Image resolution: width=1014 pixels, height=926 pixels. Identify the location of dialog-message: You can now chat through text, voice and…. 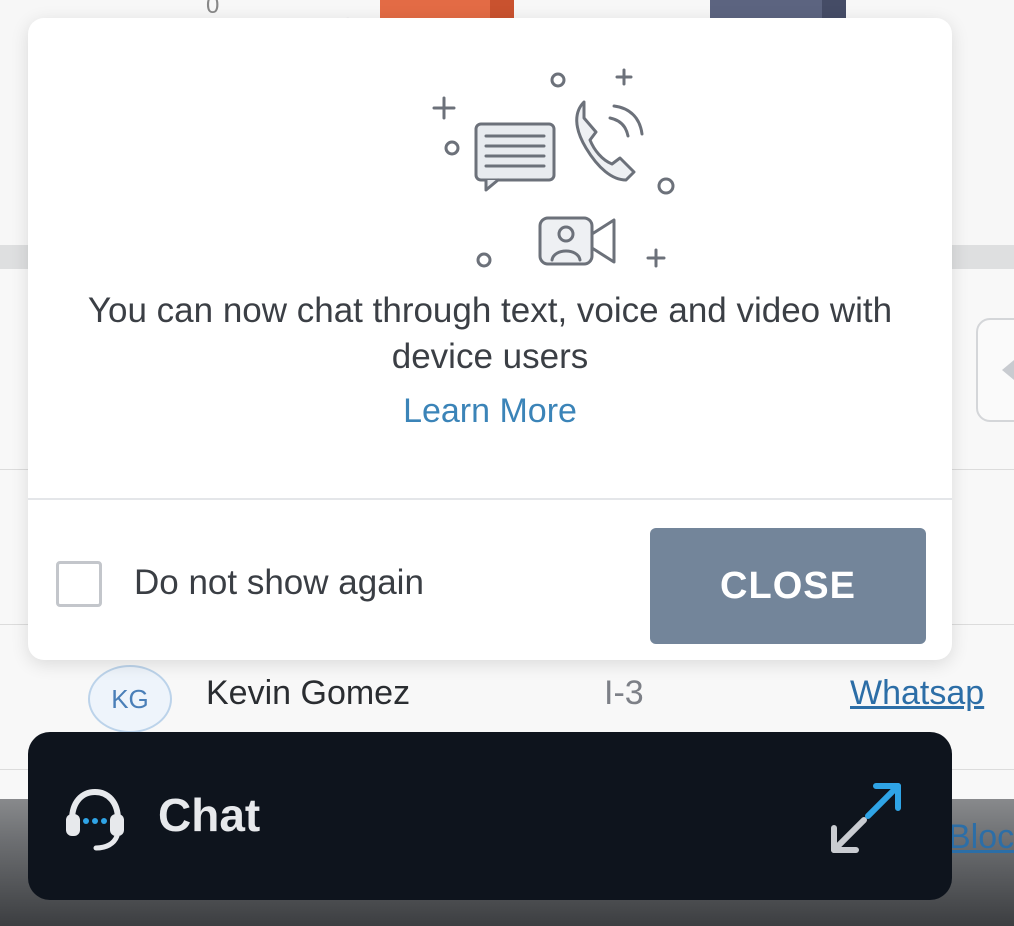
(490, 333).